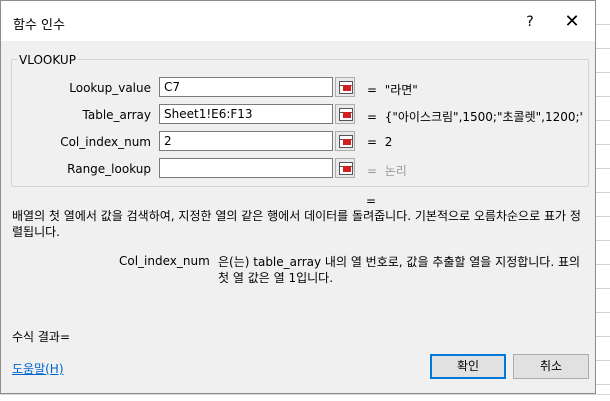 The width and height of the screenshot is (610, 401). What do you see at coordinates (371, 201) in the screenshot?
I see `function-result-eq: =` at bounding box center [371, 201].